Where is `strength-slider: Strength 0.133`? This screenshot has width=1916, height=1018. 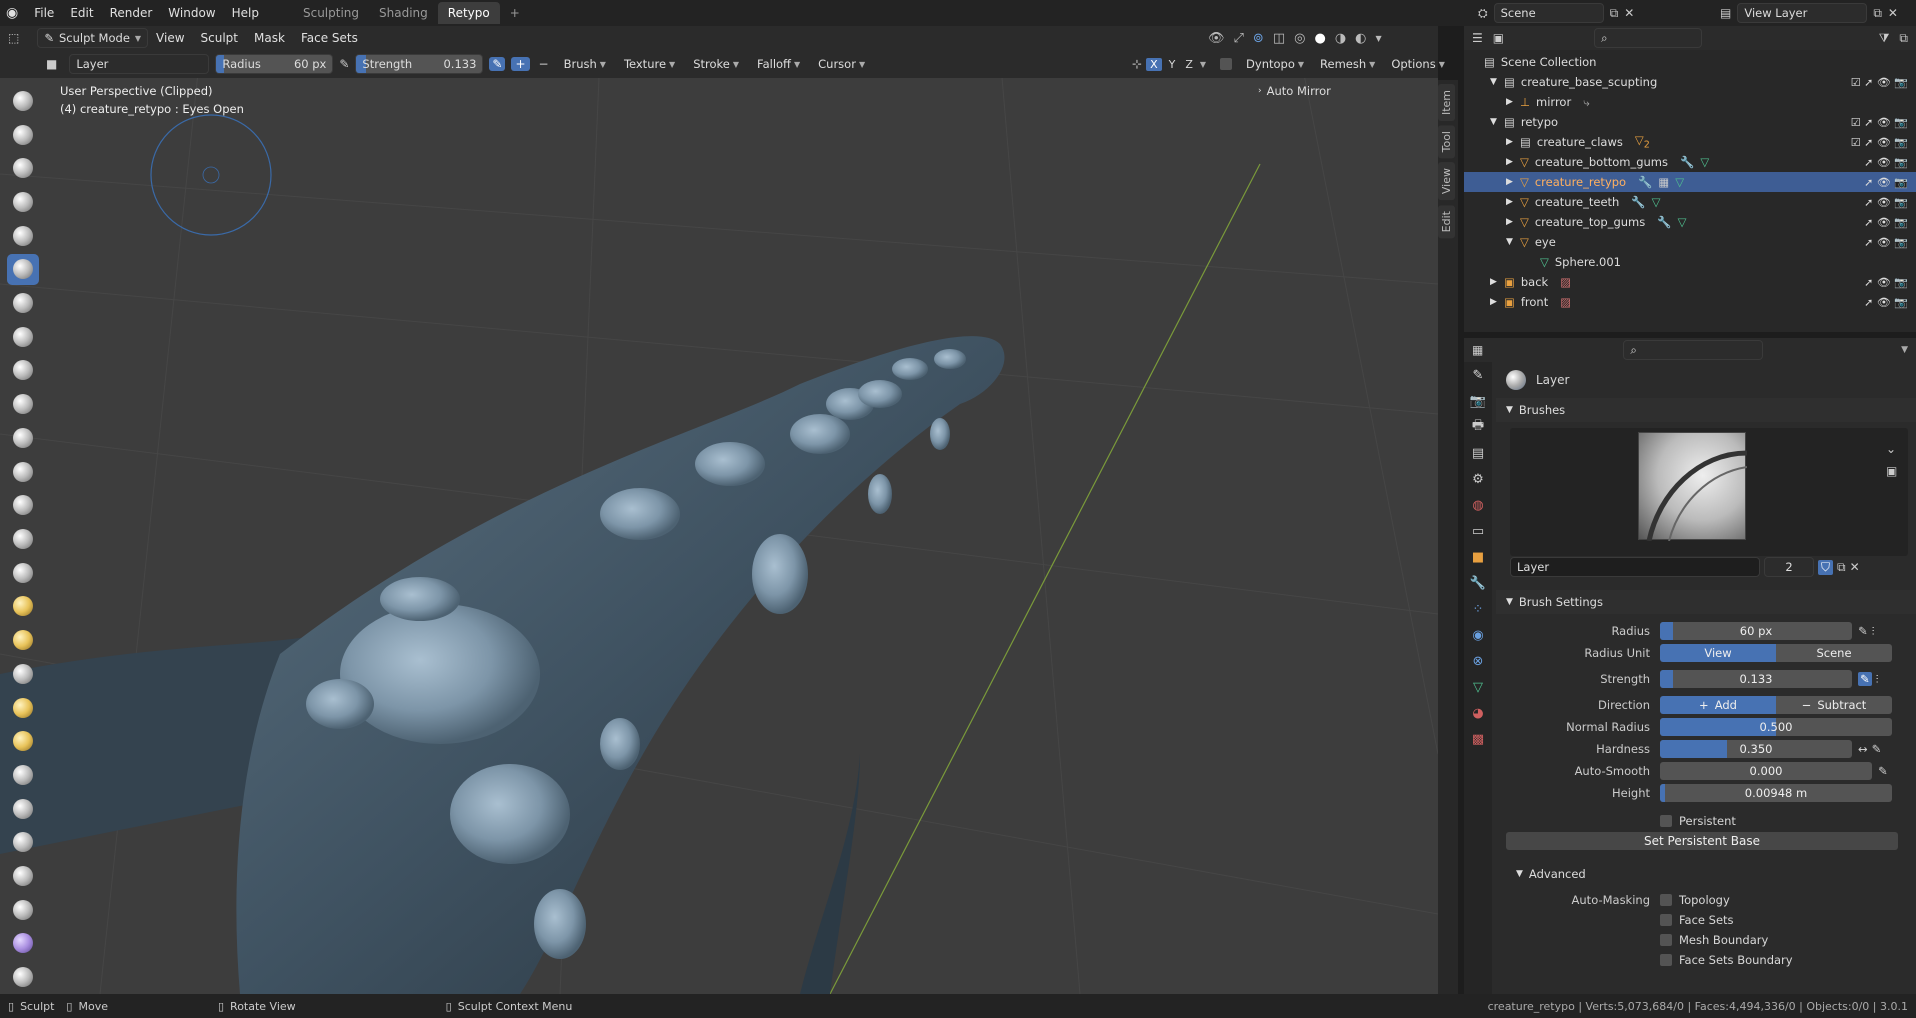 strength-slider: Strength 0.133 is located at coordinates (419, 64).